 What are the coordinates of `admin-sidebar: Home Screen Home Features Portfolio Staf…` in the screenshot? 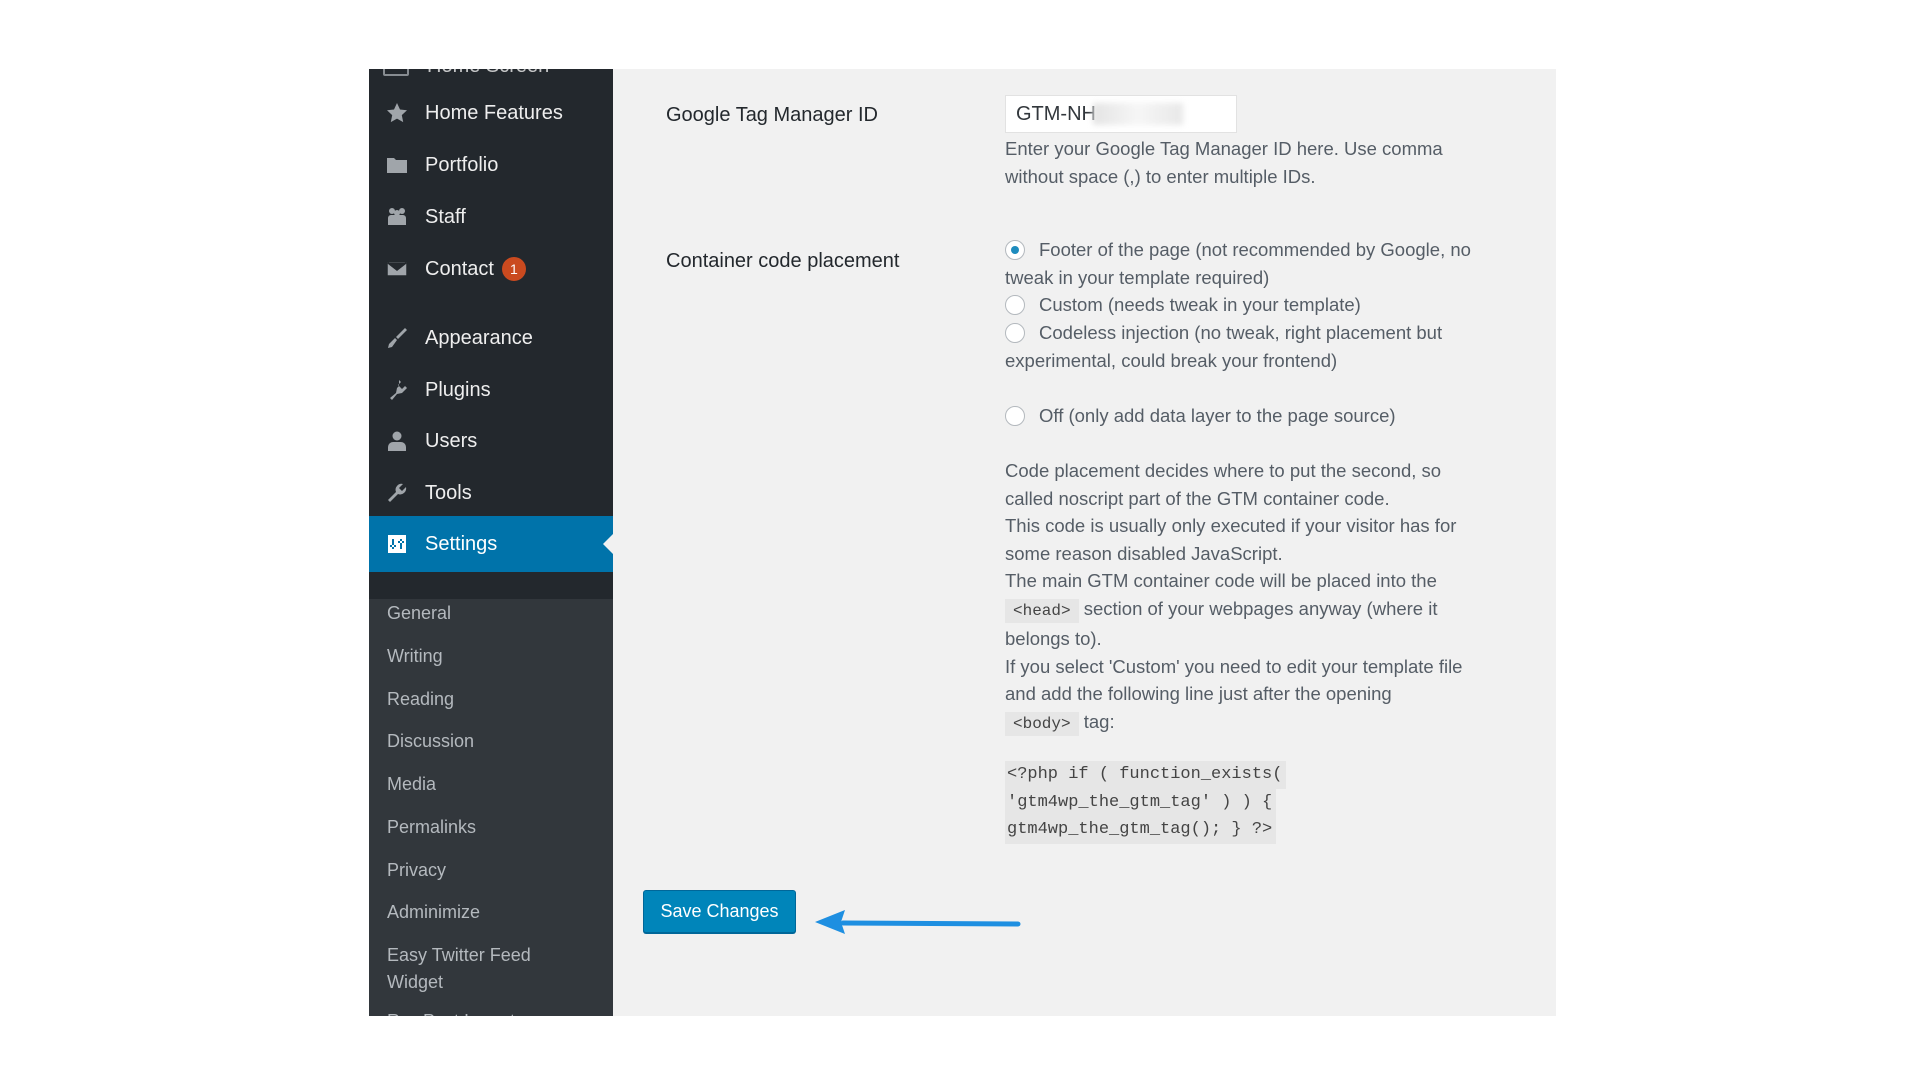 It's located at (491, 542).